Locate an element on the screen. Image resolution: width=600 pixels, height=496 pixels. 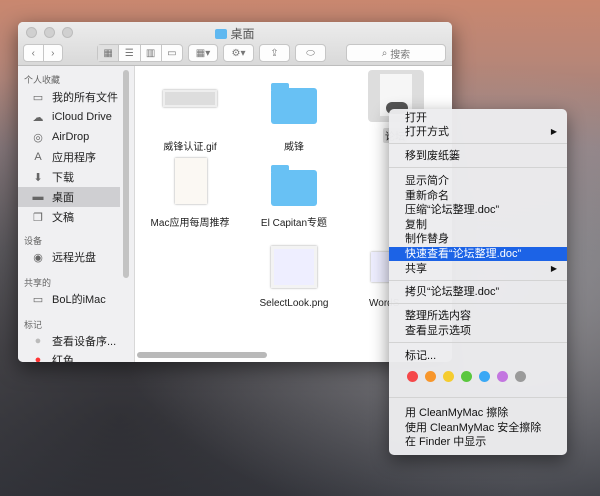
desktop-icon: ▬ is located at coordinates (38, 197).